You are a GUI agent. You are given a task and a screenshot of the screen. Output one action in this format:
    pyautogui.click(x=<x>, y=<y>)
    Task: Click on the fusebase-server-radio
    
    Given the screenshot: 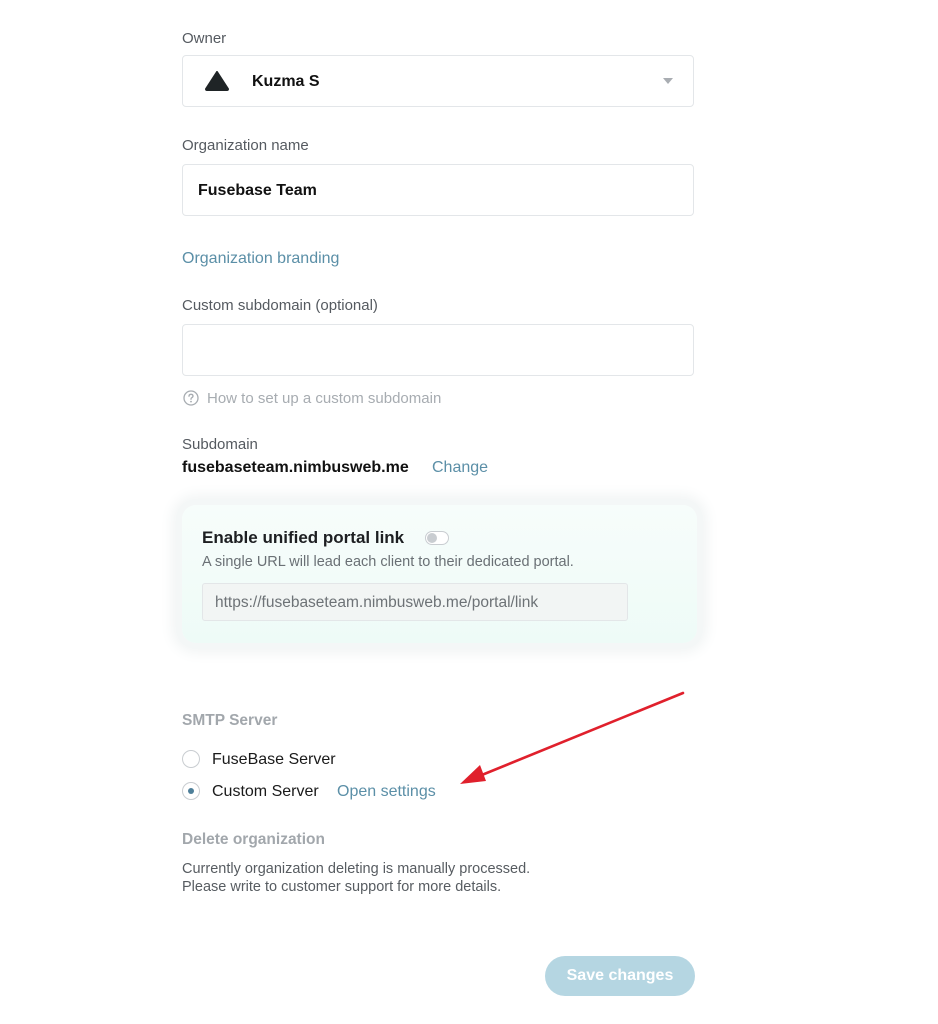 What is the action you would take?
    pyautogui.click(x=191, y=759)
    